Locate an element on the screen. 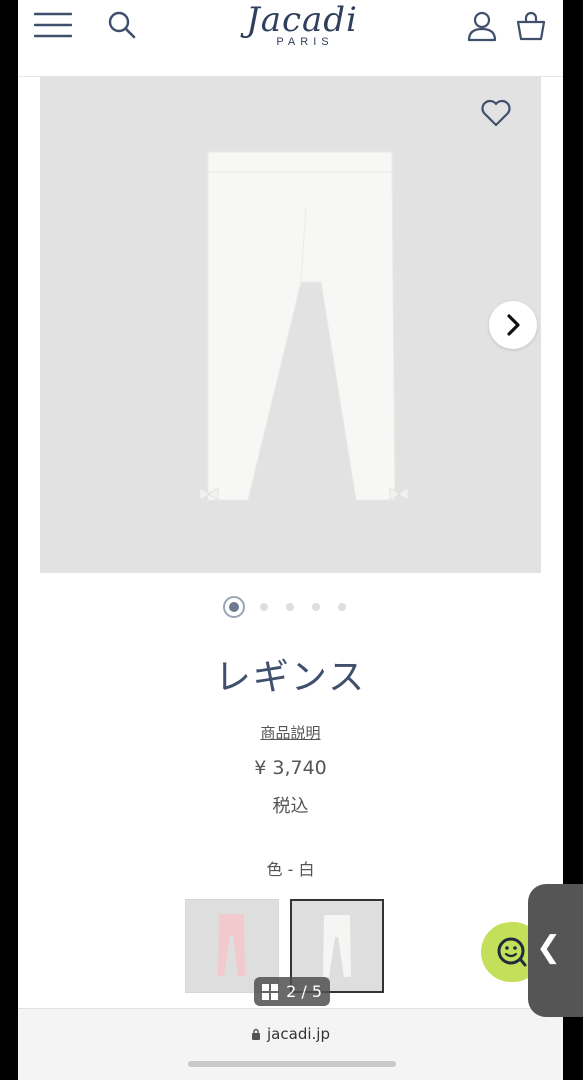 The image size is (583, 1080). search-icon is located at coordinates (122, 27).